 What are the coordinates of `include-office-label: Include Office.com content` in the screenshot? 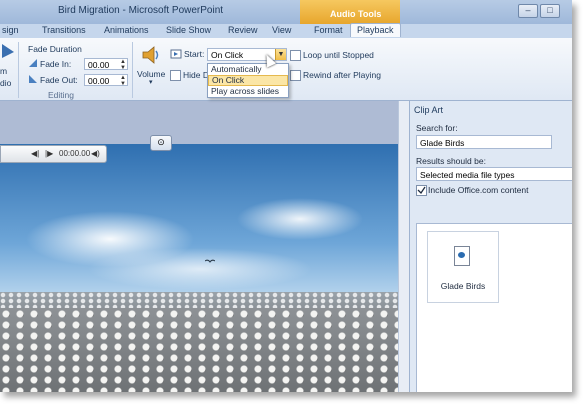 It's located at (478, 190).